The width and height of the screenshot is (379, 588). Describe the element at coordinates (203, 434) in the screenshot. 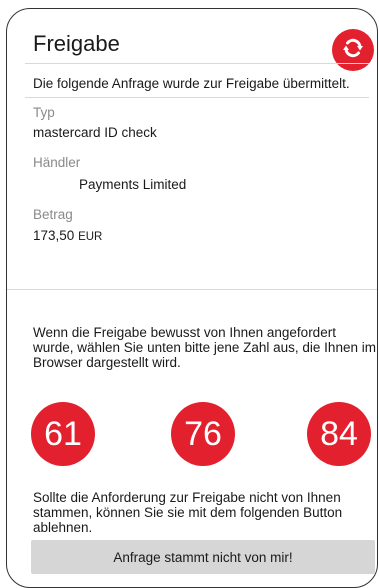

I see `number-button-2: 76` at that location.